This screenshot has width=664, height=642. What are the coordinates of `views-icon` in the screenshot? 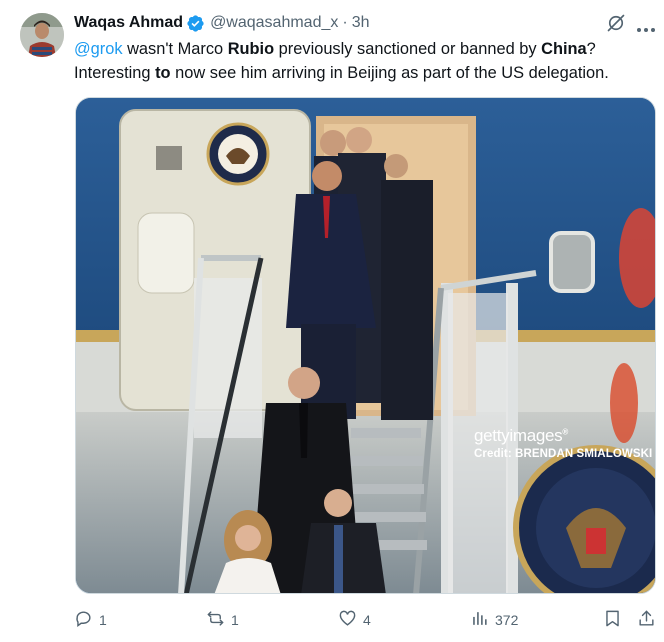 It's located at (479, 620).